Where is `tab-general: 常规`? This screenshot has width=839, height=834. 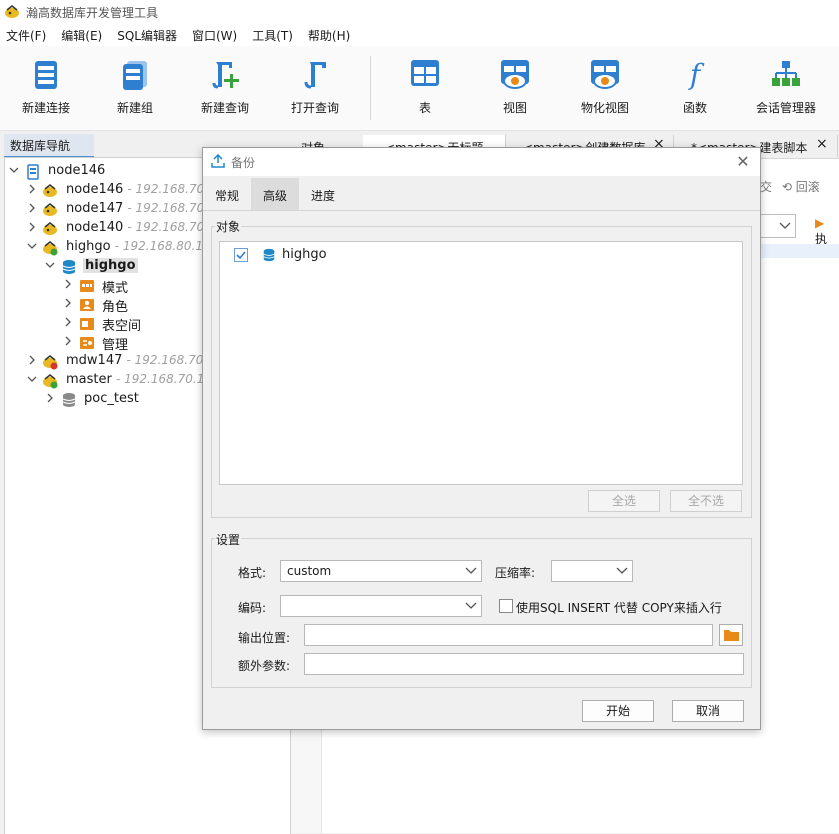
tab-general: 常规 is located at coordinates (228, 194).